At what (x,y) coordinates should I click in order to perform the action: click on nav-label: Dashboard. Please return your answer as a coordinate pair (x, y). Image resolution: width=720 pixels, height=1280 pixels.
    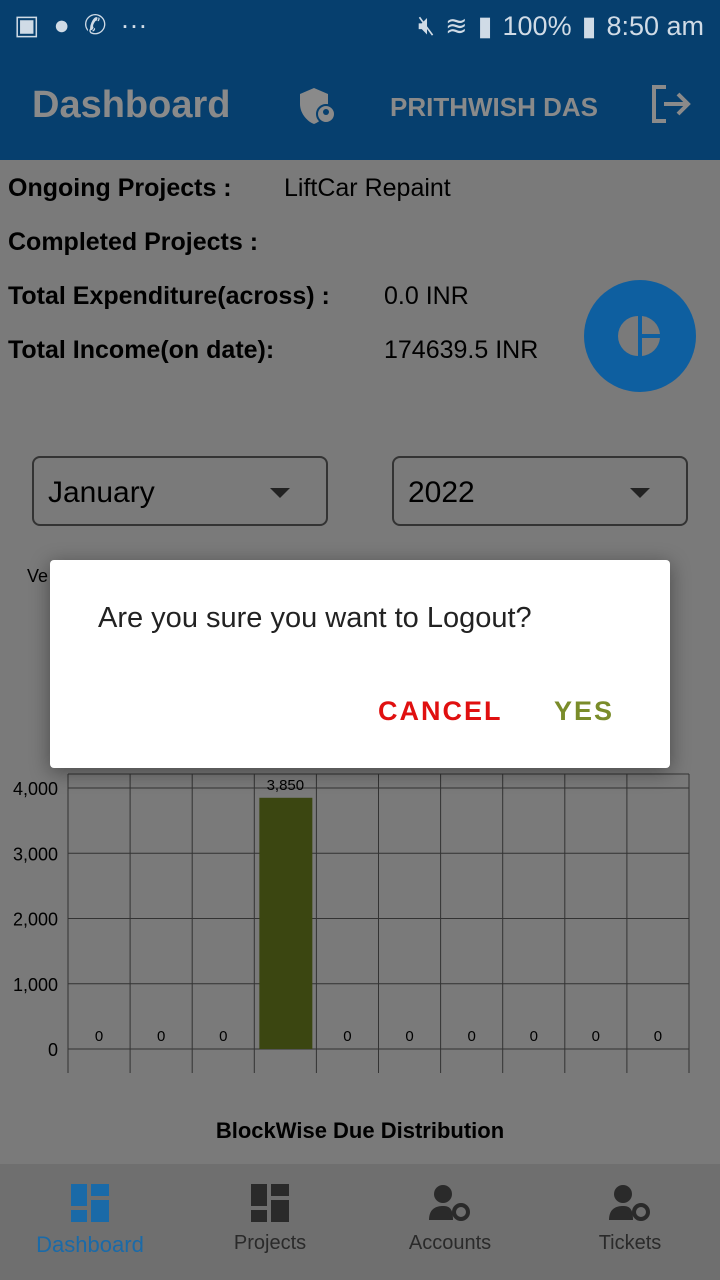
    Looking at the image, I should click on (90, 1244).